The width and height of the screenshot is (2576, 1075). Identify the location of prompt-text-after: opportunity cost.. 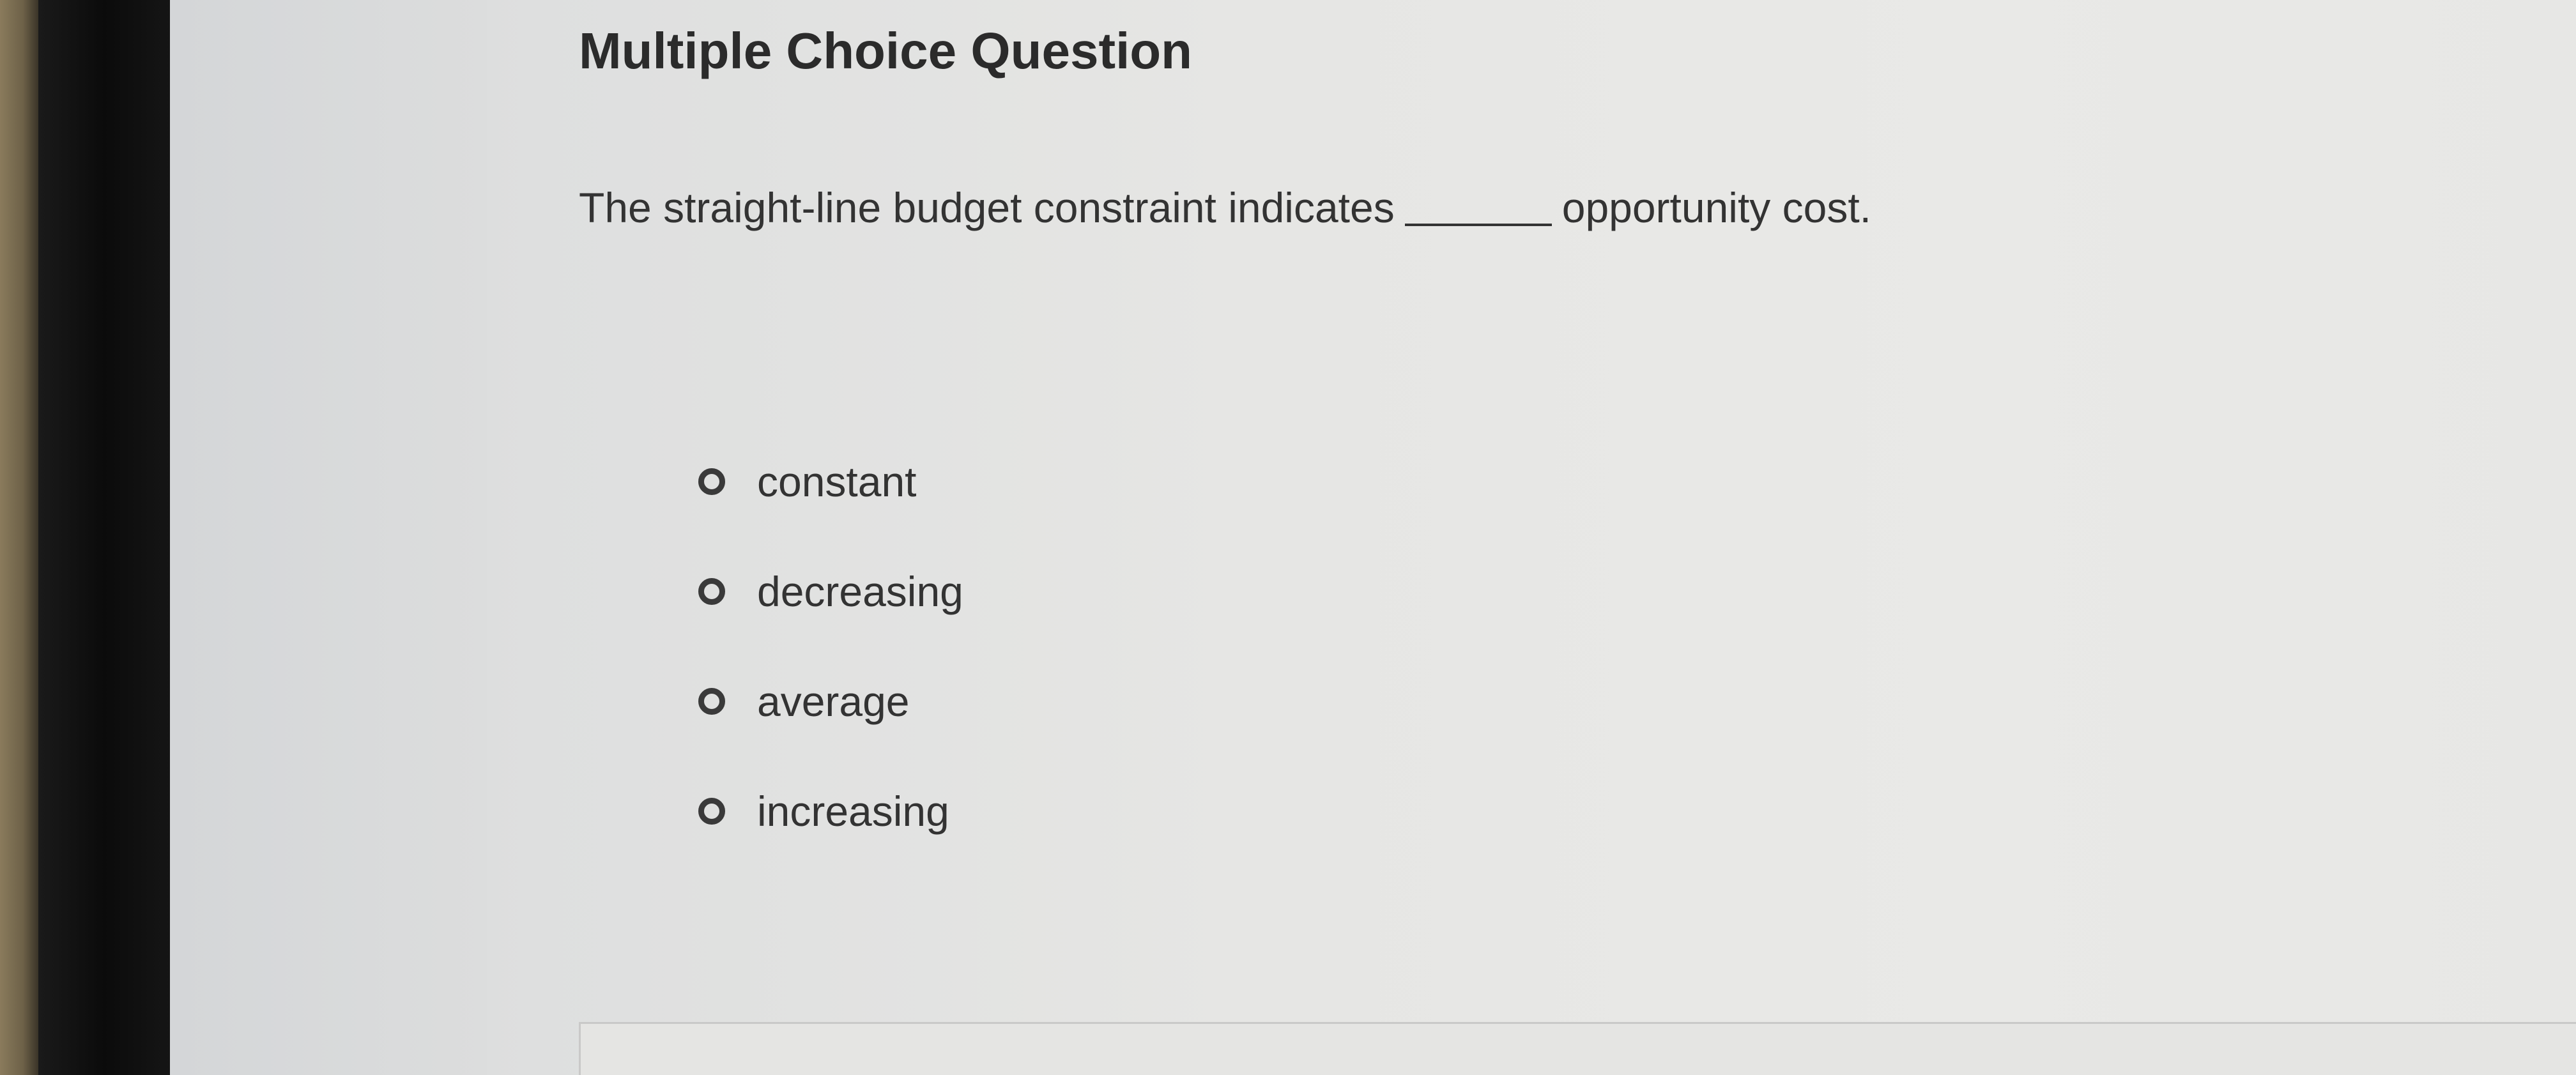
(1716, 207).